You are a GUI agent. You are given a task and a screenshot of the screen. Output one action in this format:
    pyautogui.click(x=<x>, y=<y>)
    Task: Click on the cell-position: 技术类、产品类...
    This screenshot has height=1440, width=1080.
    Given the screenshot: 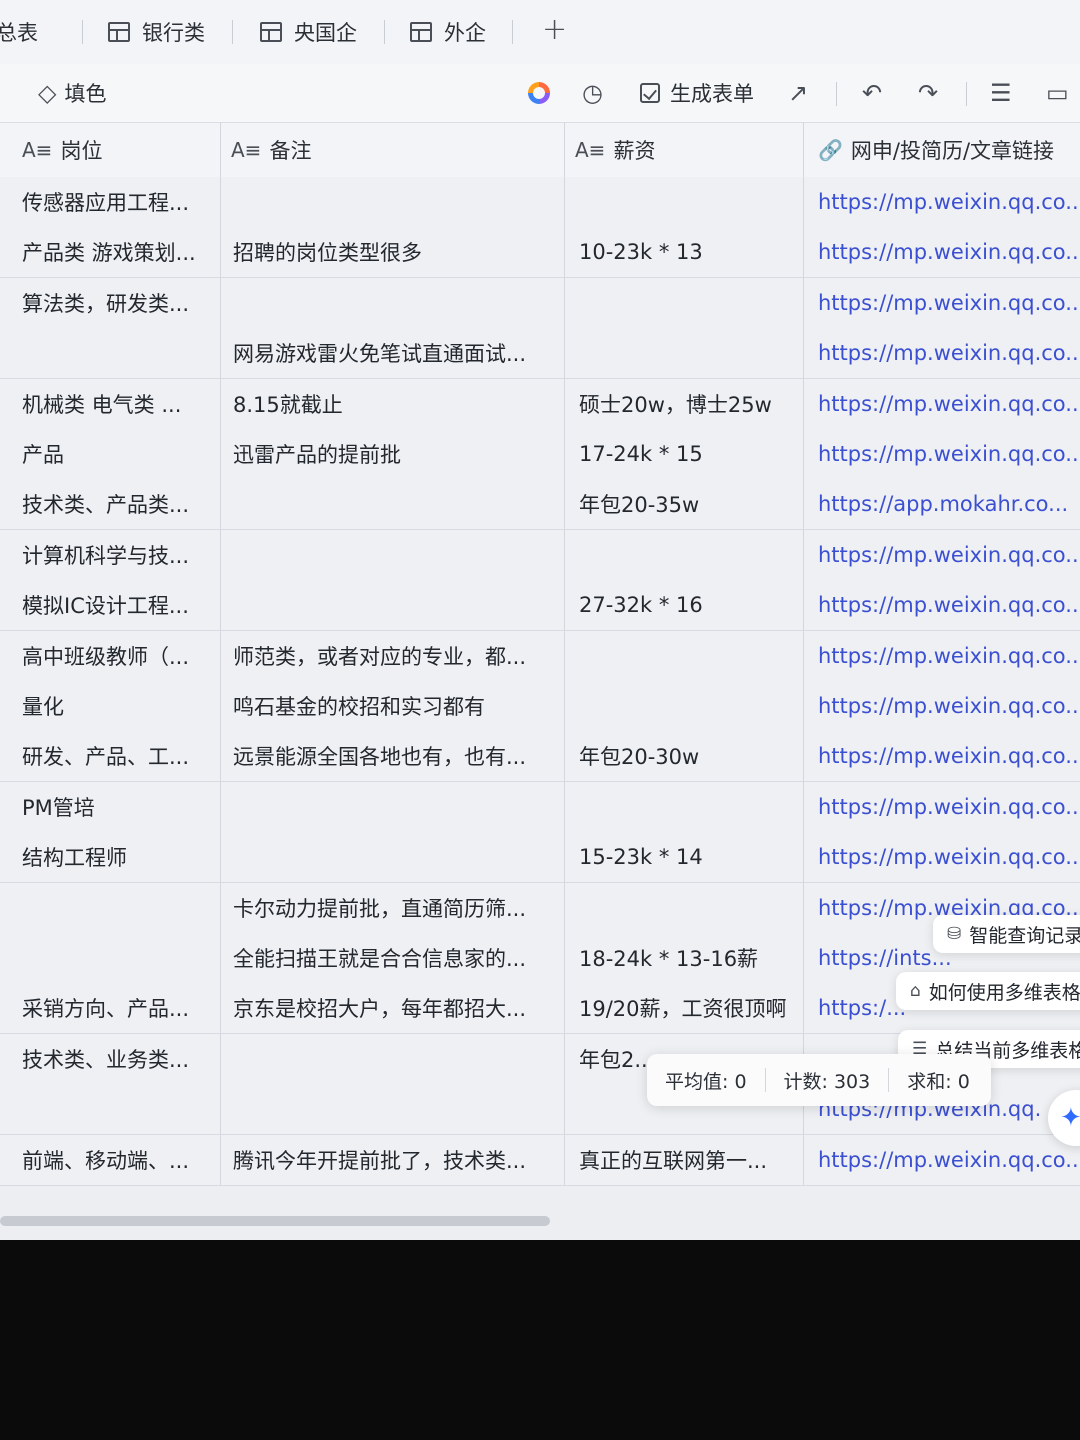 What is the action you would take?
    pyautogui.click(x=110, y=504)
    